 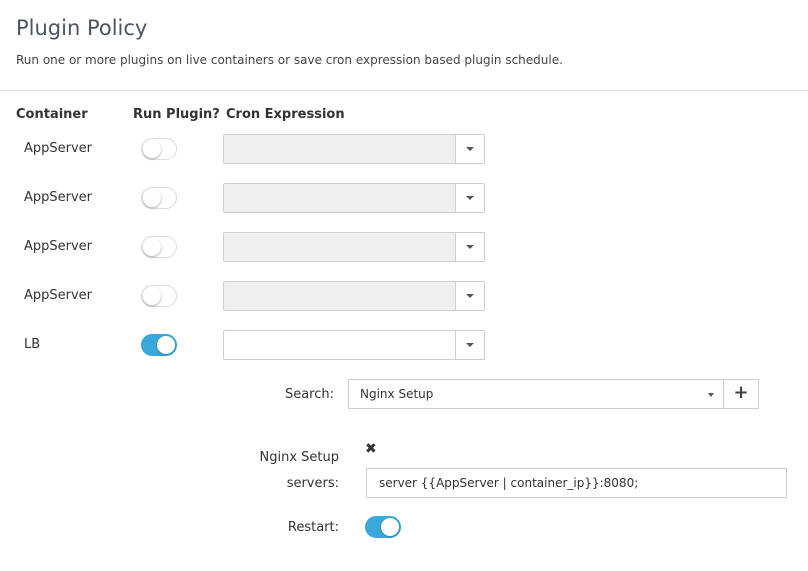 What do you see at coordinates (299, 457) in the screenshot?
I see `plugin-name-label: Nginx Setup` at bounding box center [299, 457].